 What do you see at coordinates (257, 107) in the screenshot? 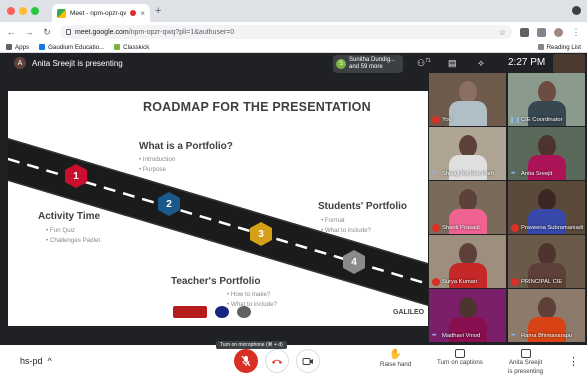
I see `slide-title: ROADMAP FOR THE PRESENTATION` at bounding box center [257, 107].